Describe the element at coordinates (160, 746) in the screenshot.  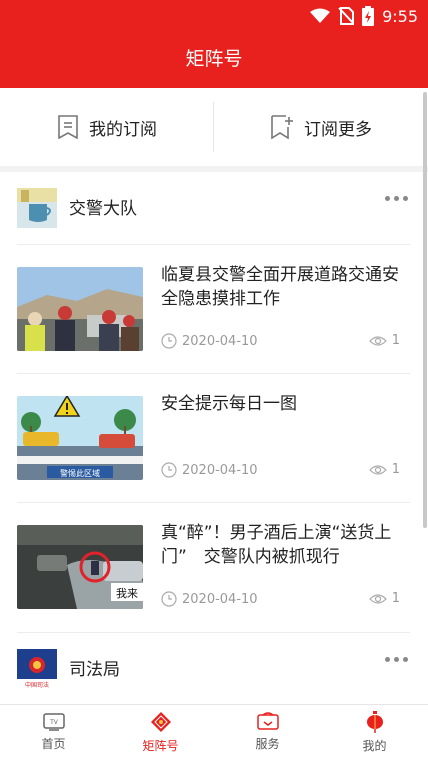
I see `nav-matrix-label: 矩阵号` at that location.